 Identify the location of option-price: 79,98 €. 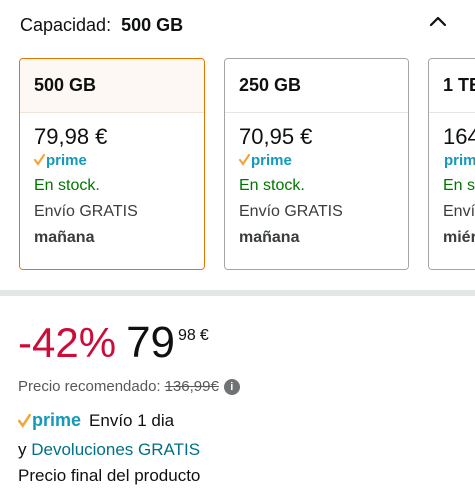
(71, 136).